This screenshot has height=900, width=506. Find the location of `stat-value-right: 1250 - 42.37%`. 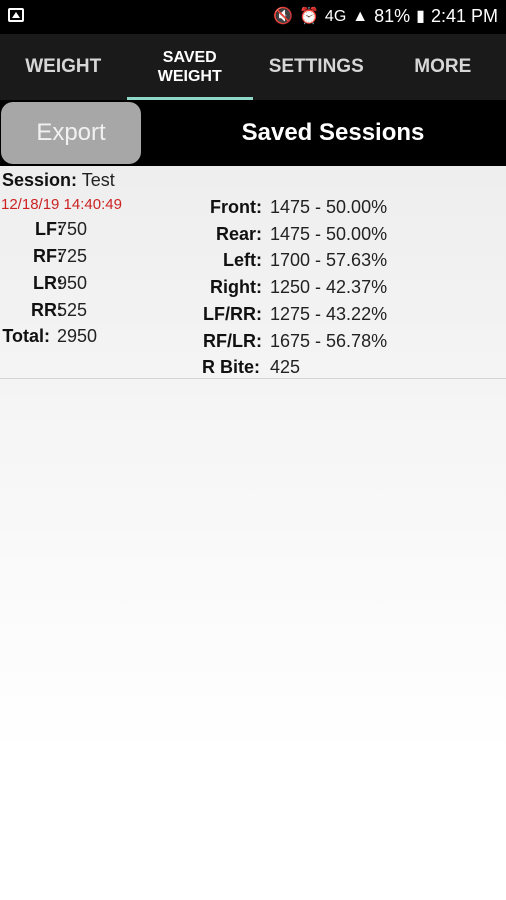

stat-value-right: 1250 - 42.37% is located at coordinates (329, 287).